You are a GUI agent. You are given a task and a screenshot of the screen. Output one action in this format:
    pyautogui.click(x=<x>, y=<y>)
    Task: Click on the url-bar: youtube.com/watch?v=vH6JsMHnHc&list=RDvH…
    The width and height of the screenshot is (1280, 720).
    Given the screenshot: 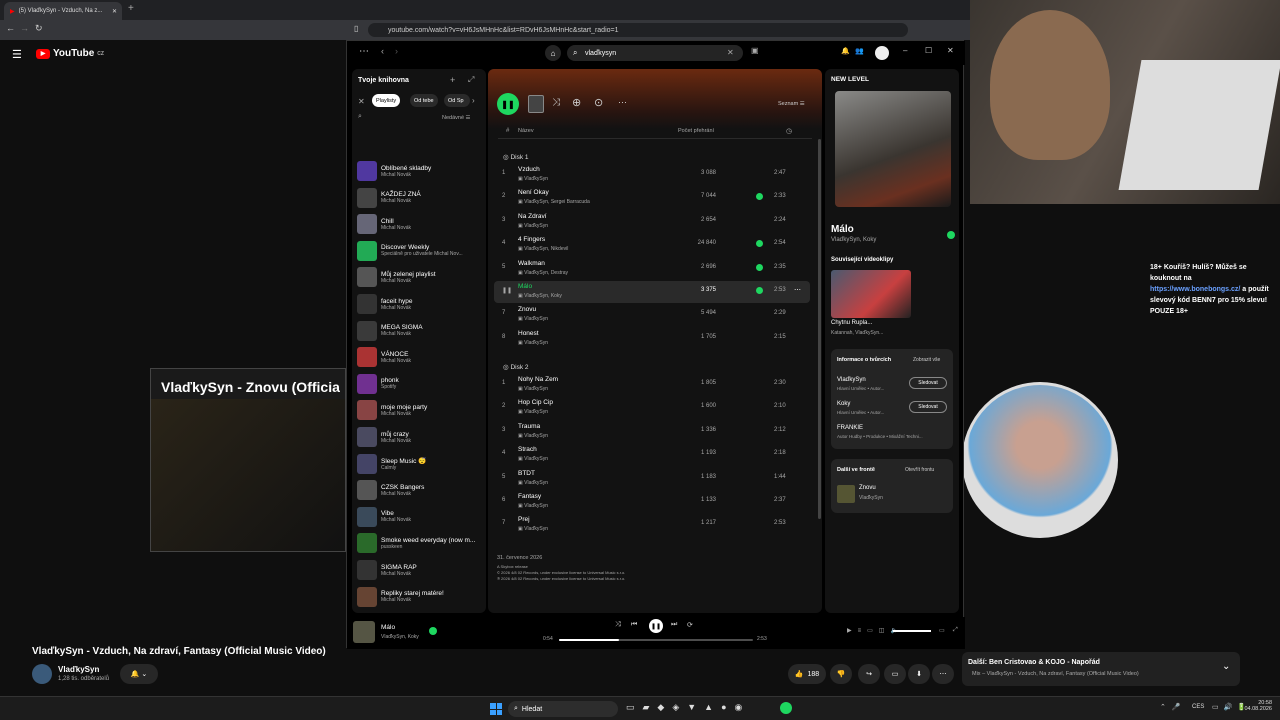 What is the action you would take?
    pyautogui.click(x=638, y=30)
    